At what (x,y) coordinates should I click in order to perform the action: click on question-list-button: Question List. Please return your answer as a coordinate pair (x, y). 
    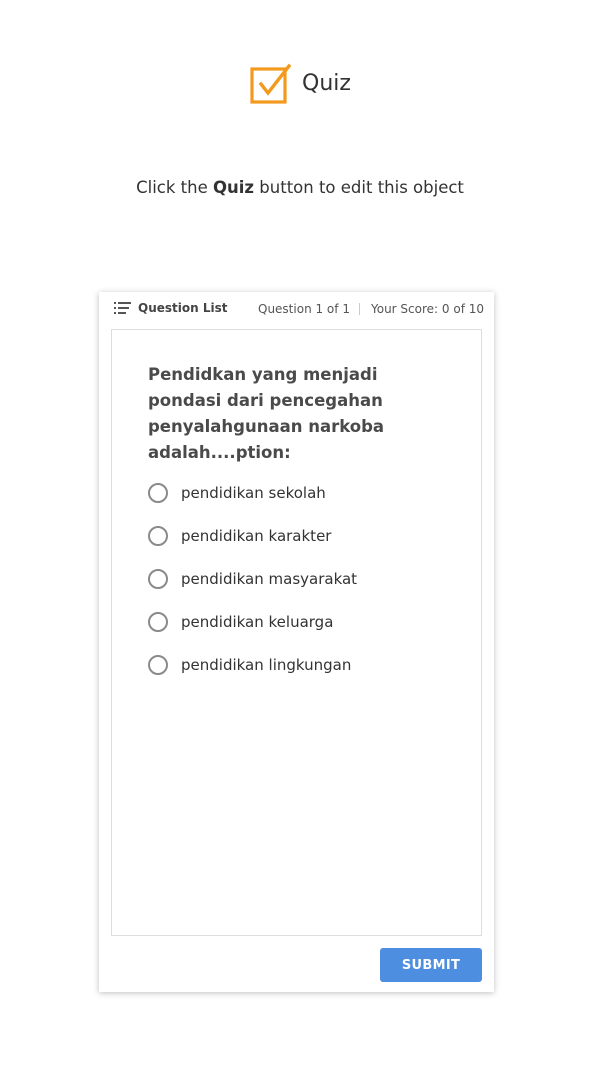
    Looking at the image, I should click on (170, 308).